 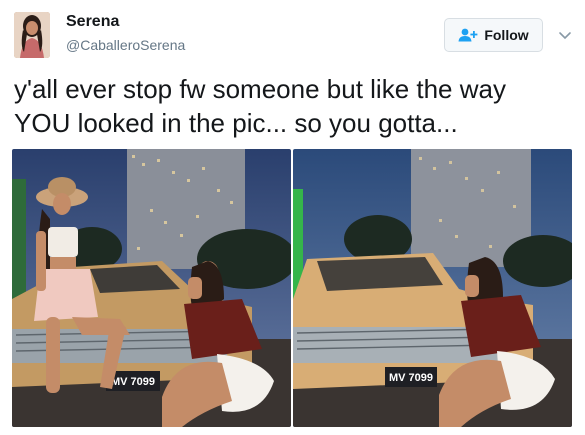 I want to click on add-user-icon, so click(x=468, y=35).